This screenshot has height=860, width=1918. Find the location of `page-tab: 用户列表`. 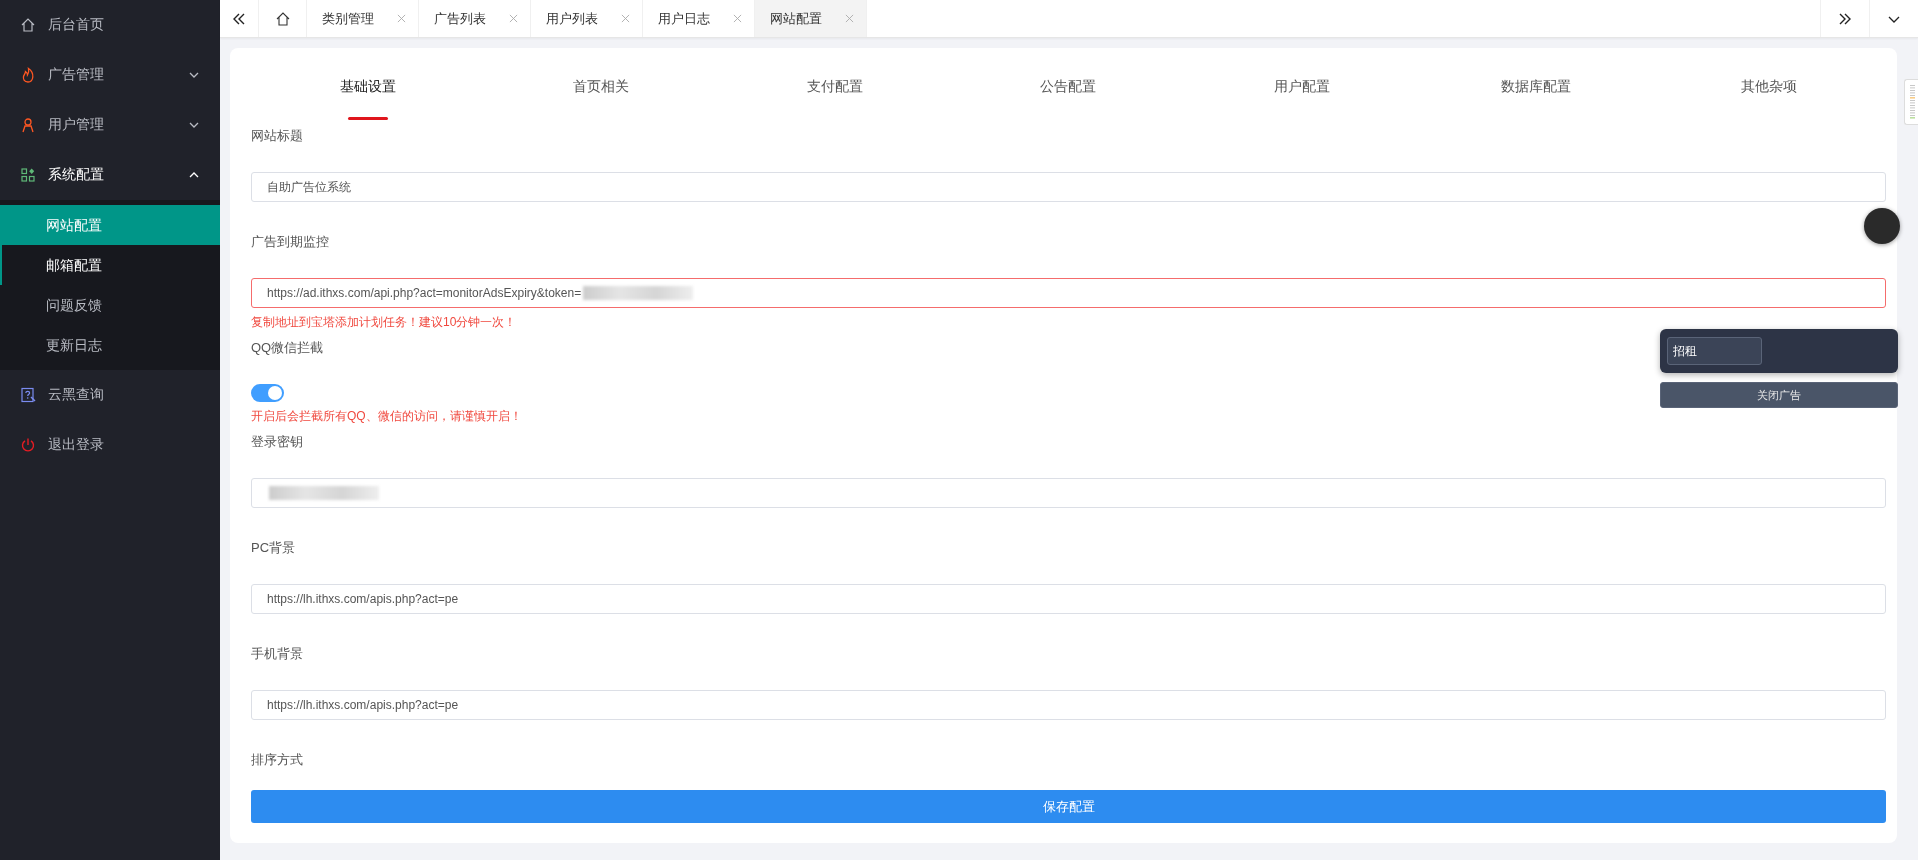

page-tab: 用户列表 is located at coordinates (587, 18).